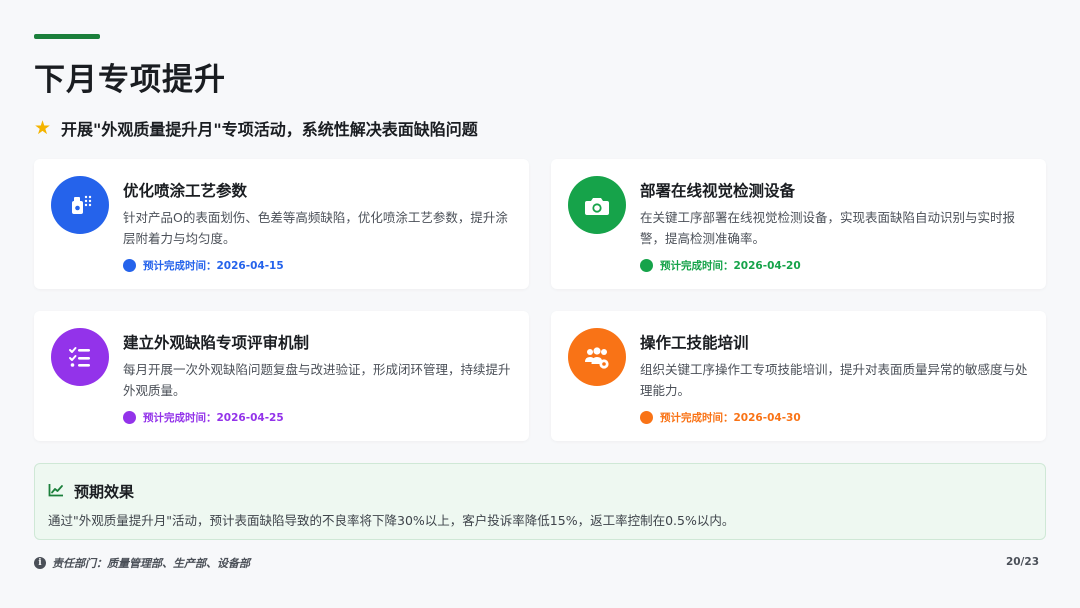 This screenshot has height=608, width=1080. What do you see at coordinates (216, 343) in the screenshot?
I see `card-title: 建立外观缺陷专项评审机制` at bounding box center [216, 343].